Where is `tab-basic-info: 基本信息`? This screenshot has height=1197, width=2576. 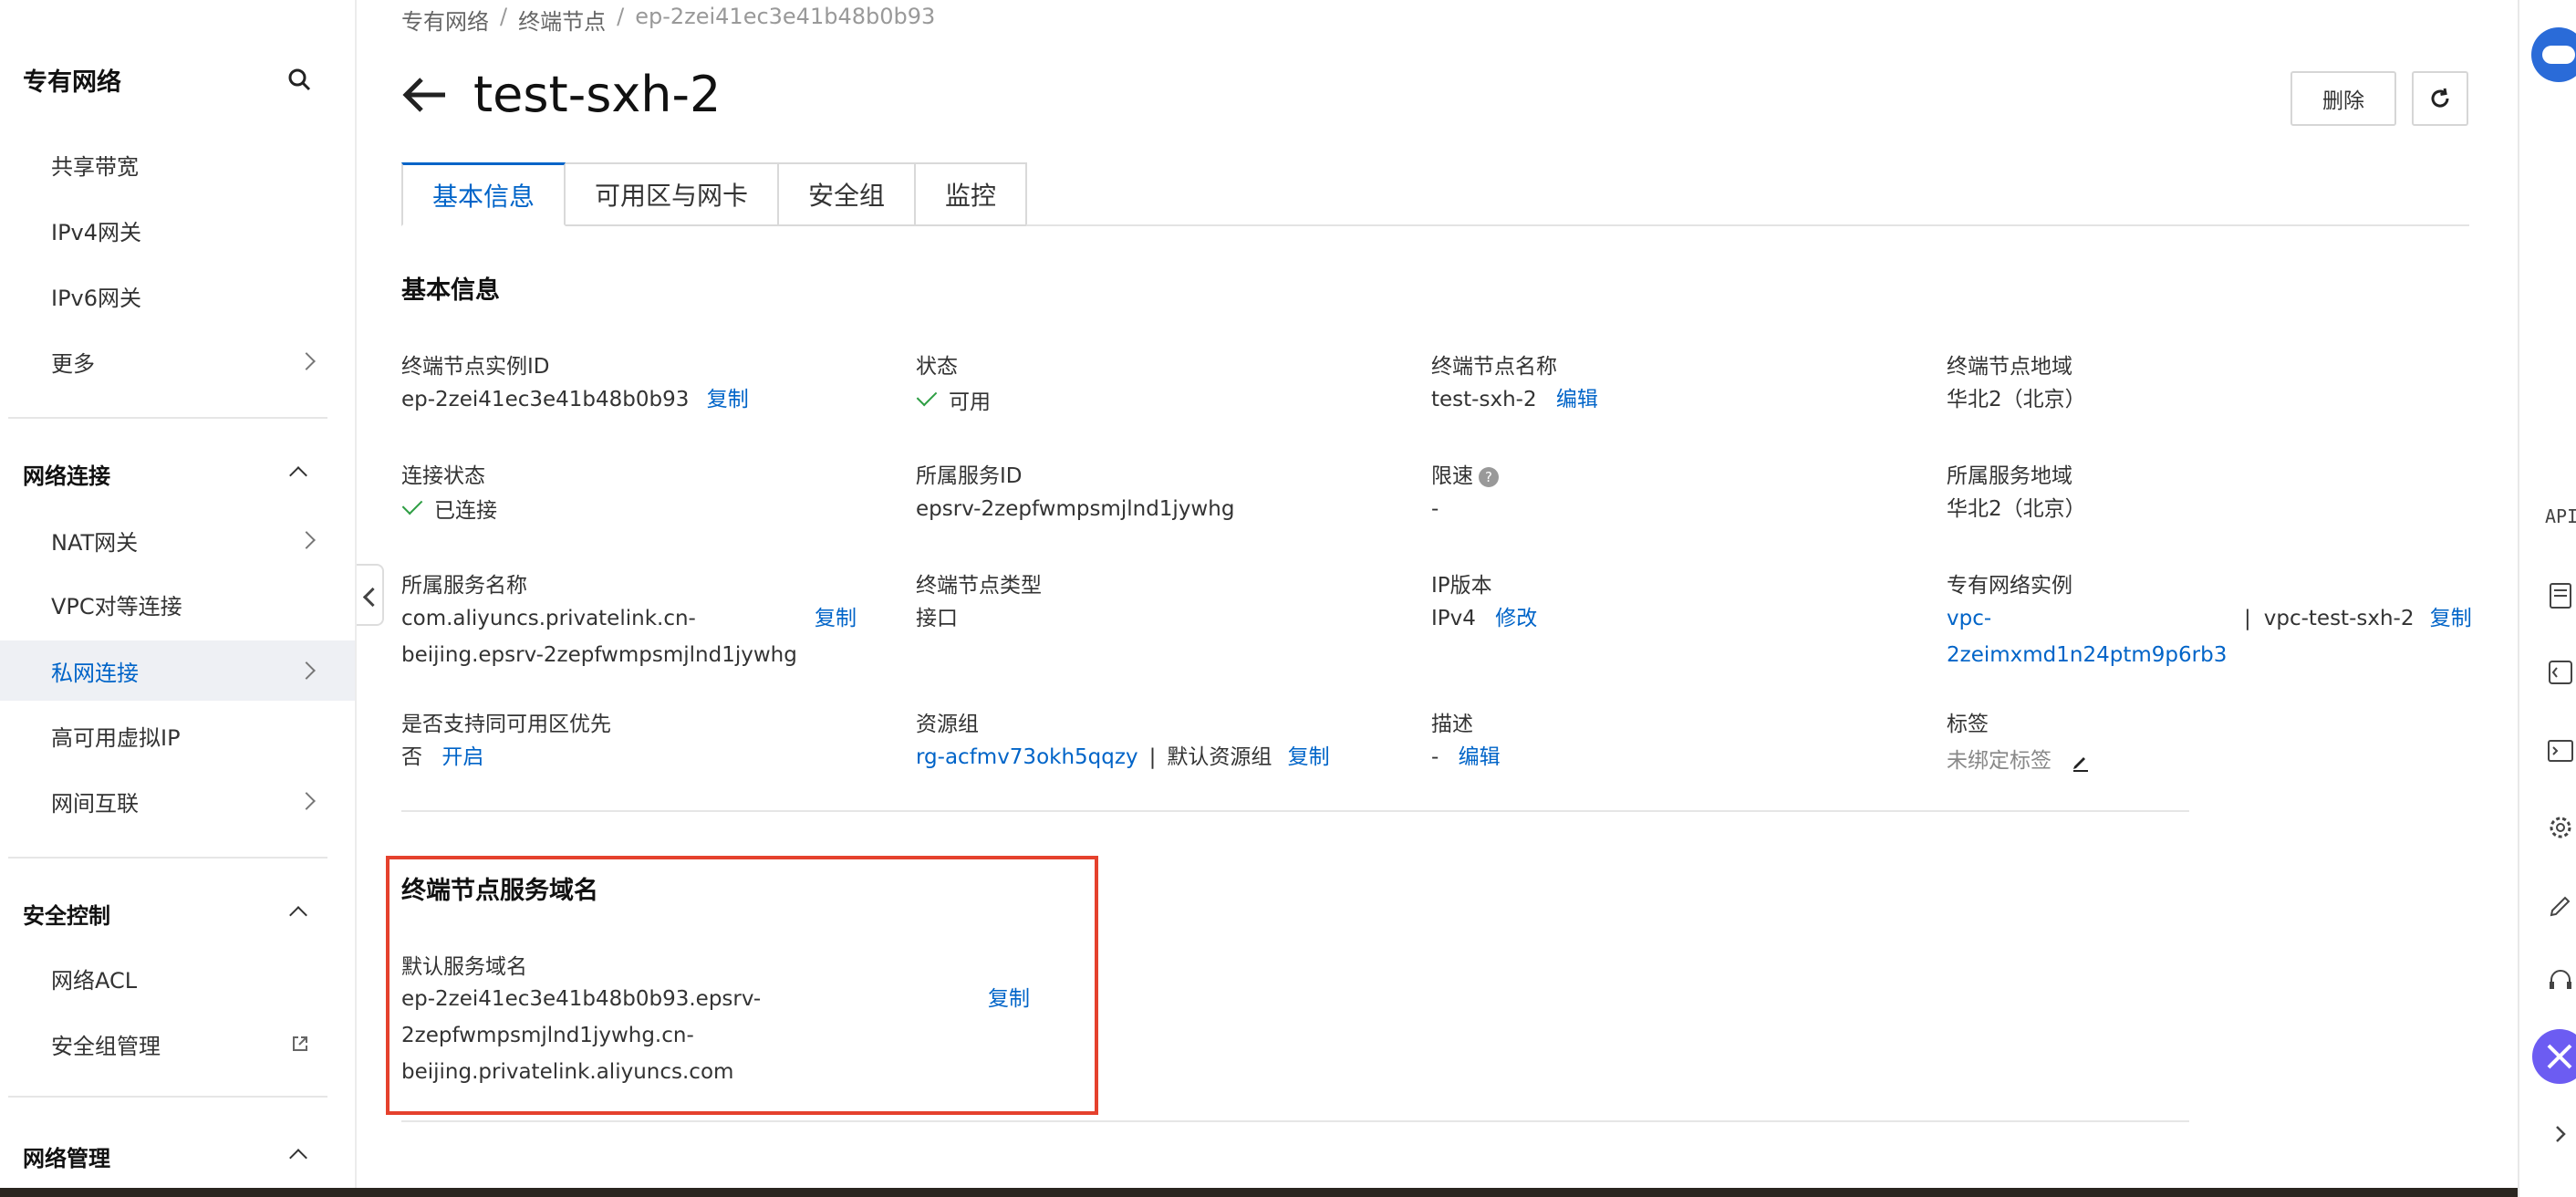 tab-basic-info: 基本信息 is located at coordinates (483, 194).